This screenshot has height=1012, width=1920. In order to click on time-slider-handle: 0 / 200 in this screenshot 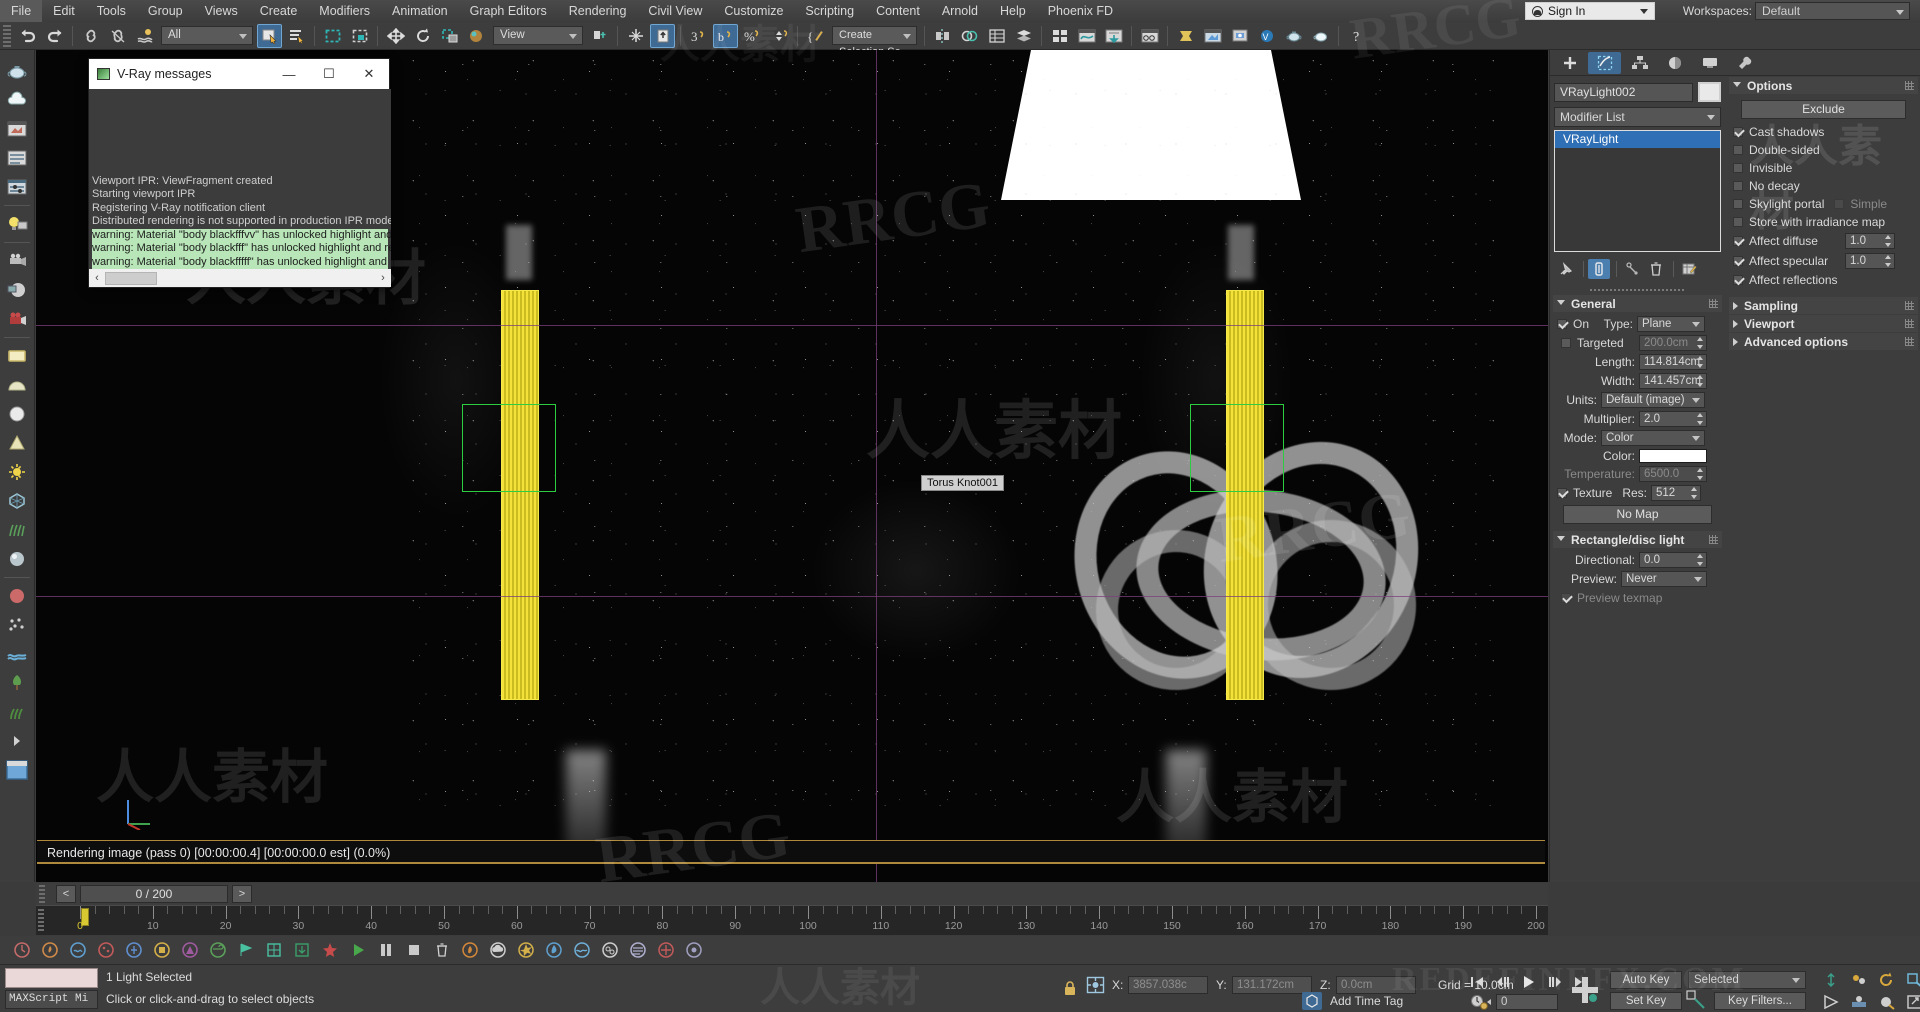, I will do `click(154, 894)`.